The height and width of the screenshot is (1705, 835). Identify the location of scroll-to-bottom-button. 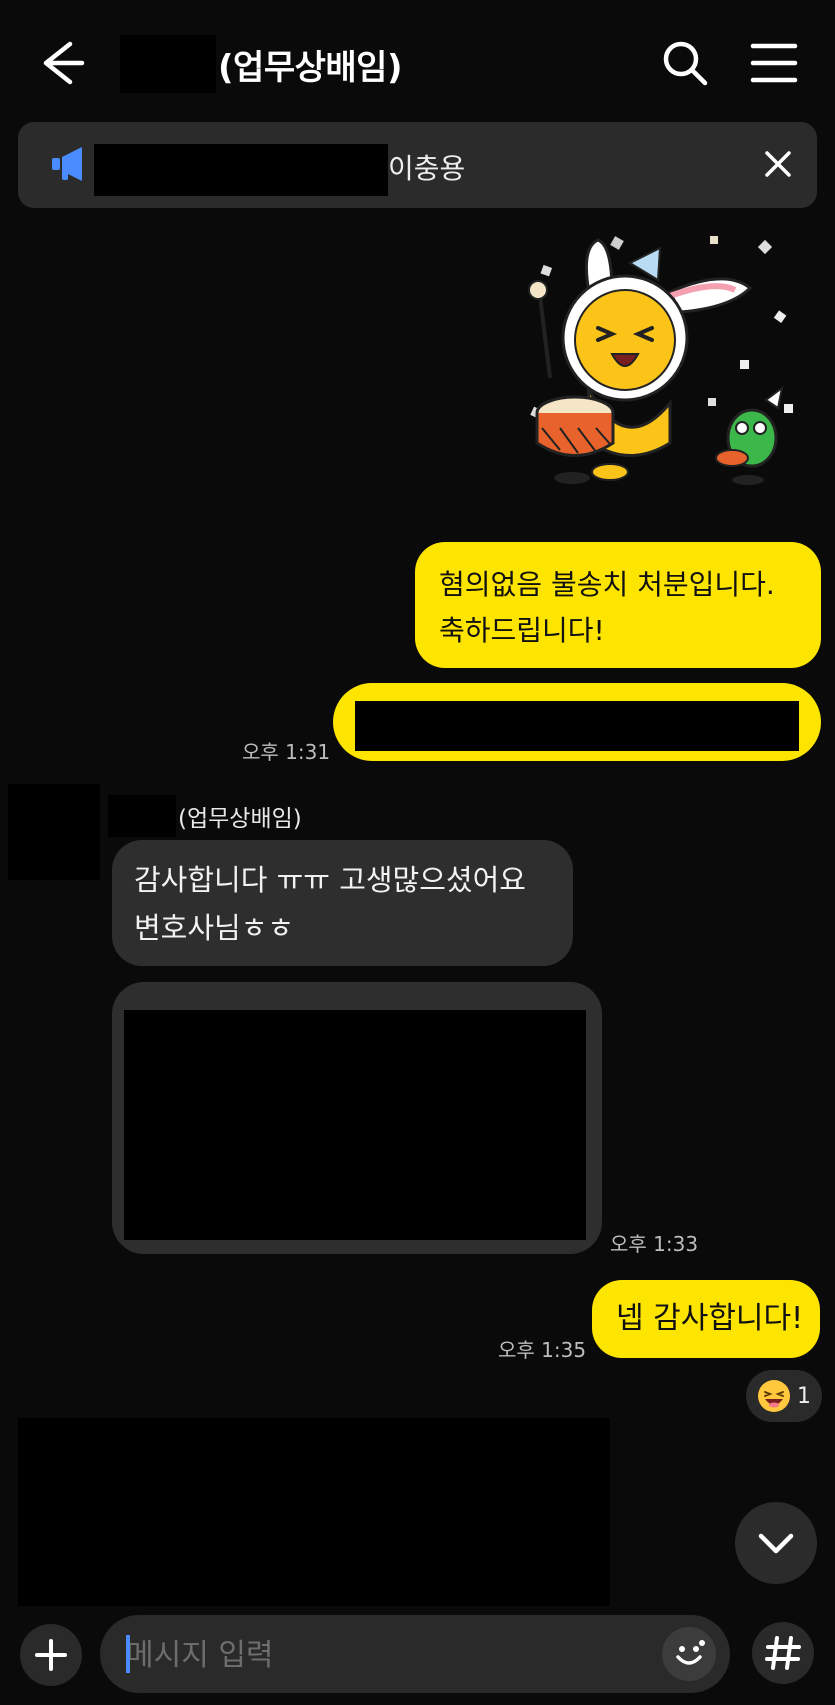
(776, 1543).